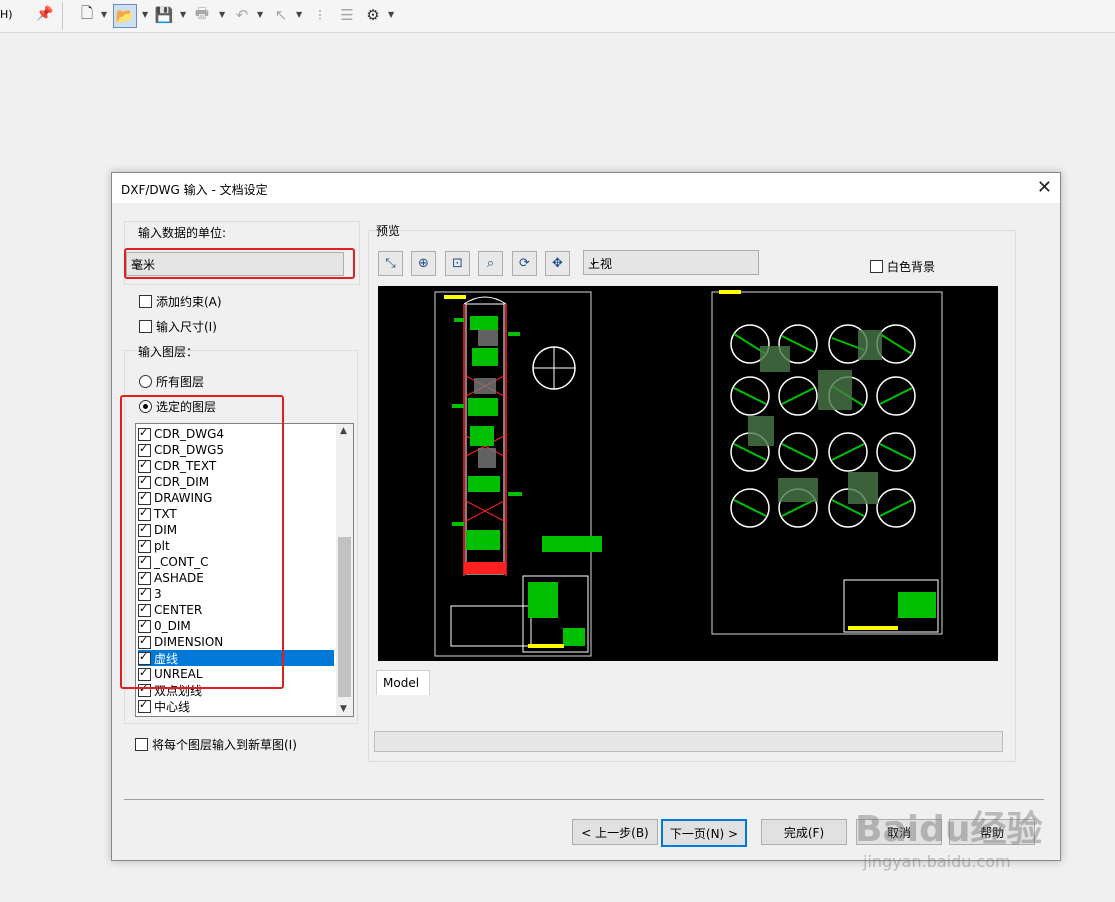  I want to click on new-document-icon: 🗋, so click(87, 15).